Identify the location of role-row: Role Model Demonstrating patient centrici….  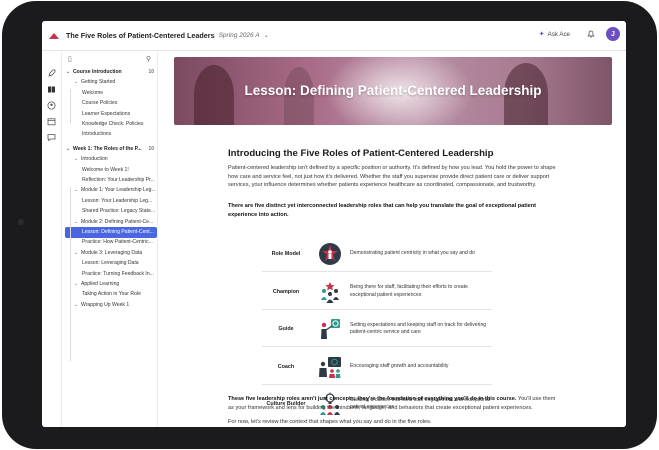
(377, 254).